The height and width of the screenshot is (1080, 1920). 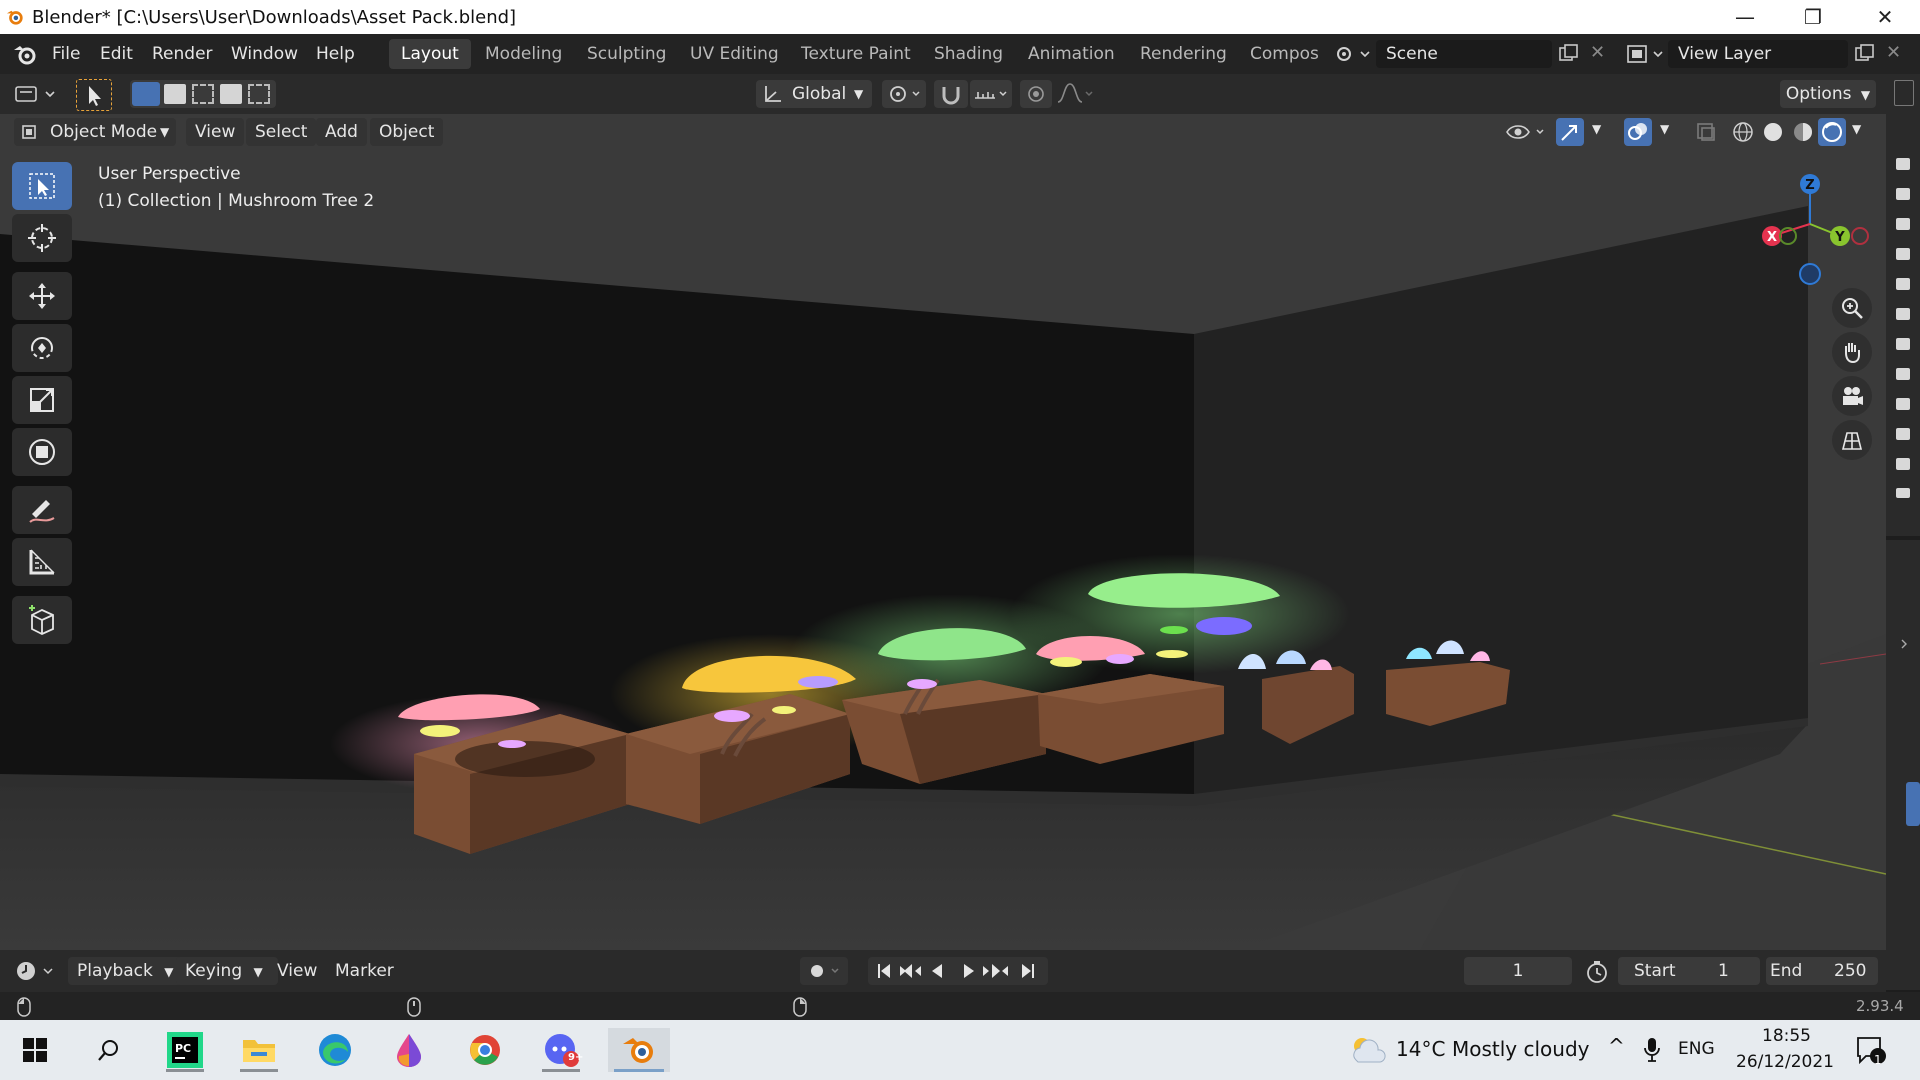 What do you see at coordinates (1832, 132) in the screenshot?
I see `rendered-shading-toggle` at bounding box center [1832, 132].